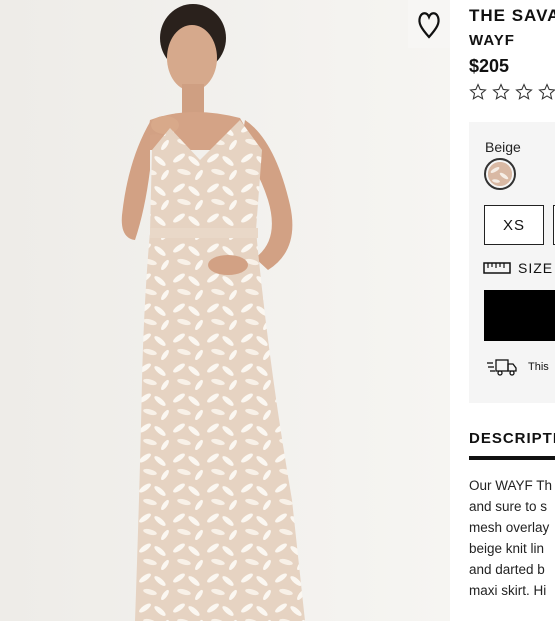  I want to click on swatch-pattern, so click(500, 174).